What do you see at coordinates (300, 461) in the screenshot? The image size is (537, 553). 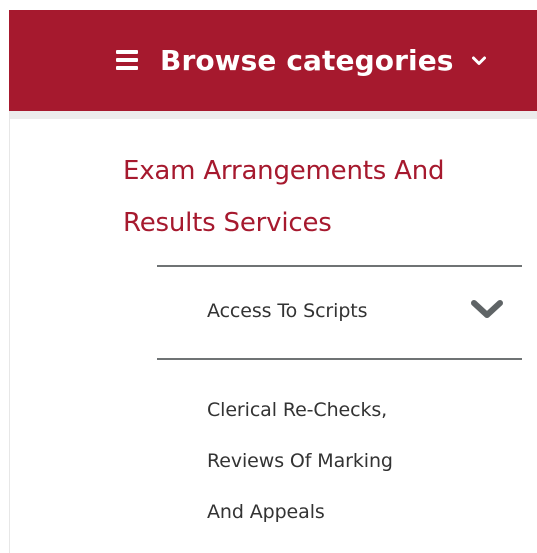 I see `subcategory-line-2: Reviews Of Marking` at bounding box center [300, 461].